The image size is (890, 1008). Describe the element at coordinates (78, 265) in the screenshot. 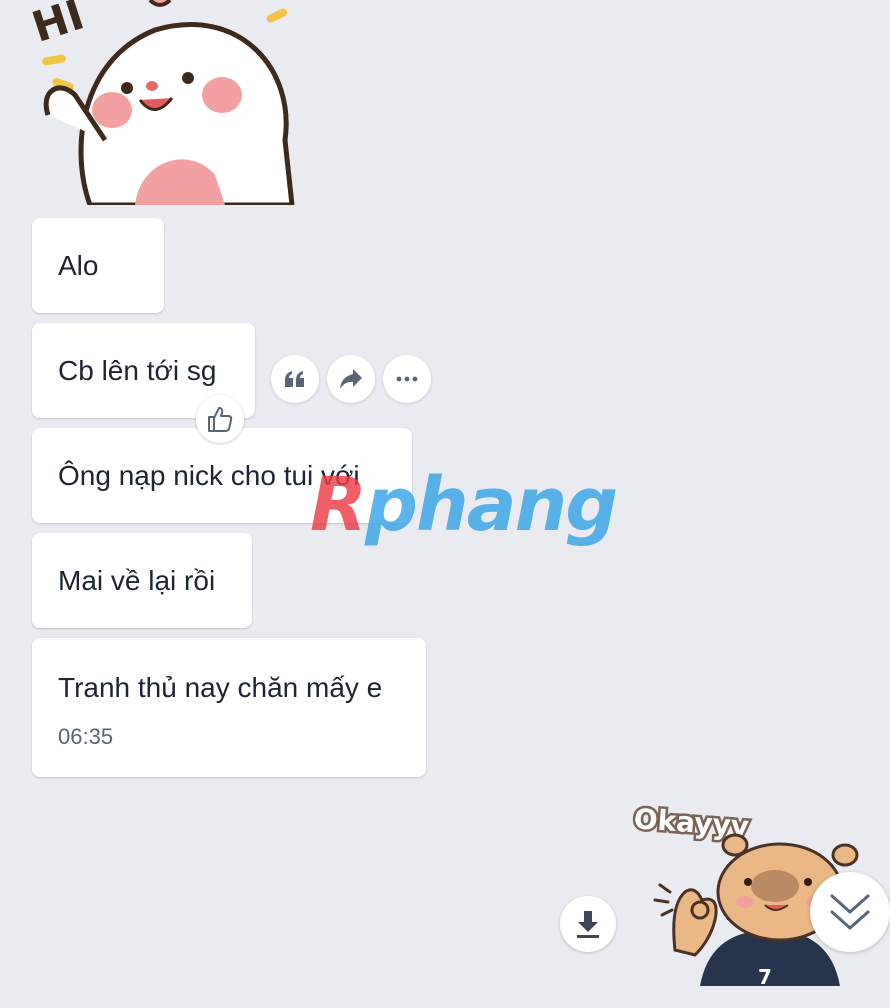

I see `message-text: Alo` at that location.